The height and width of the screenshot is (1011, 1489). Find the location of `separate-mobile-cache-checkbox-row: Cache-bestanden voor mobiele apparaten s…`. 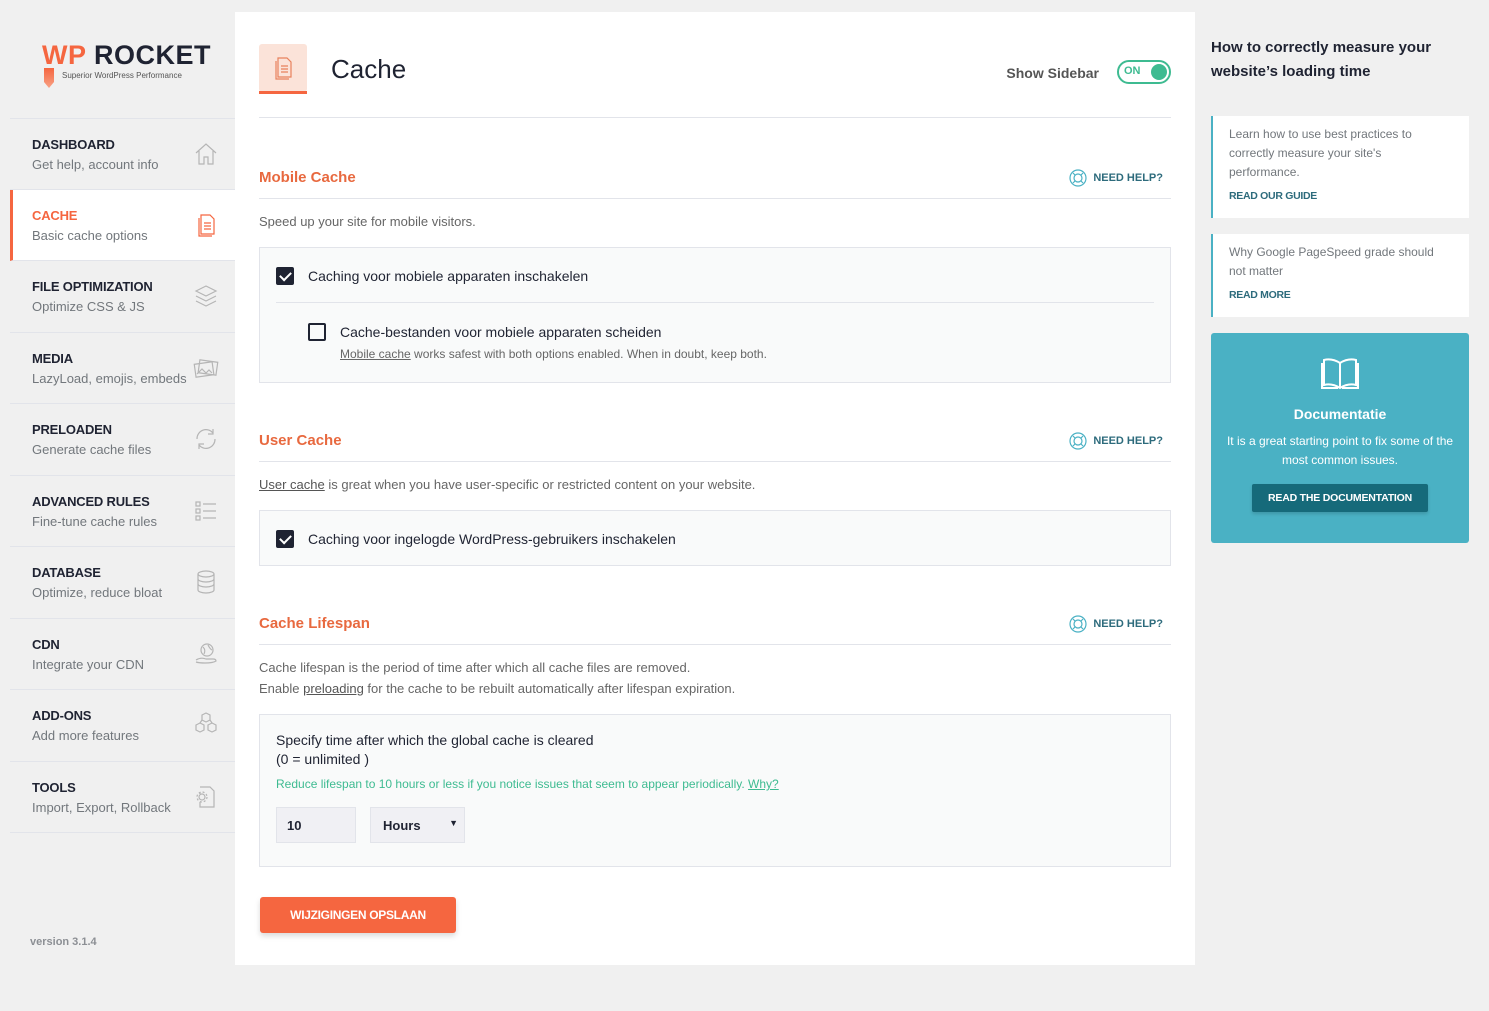

separate-mobile-cache-checkbox-row: Cache-bestanden voor mobiele apparaten s… is located at coordinates (537, 332).